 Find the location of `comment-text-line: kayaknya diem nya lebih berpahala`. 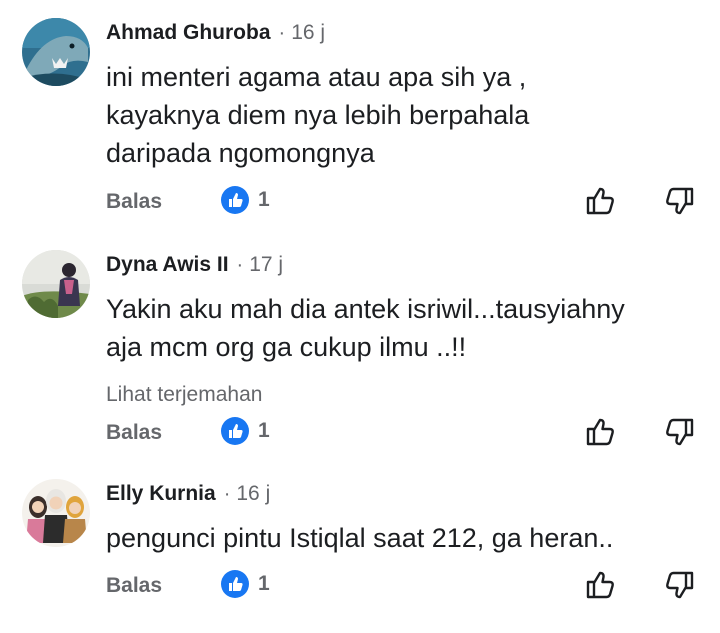

comment-text-line: kayaknya diem nya lebih berpahala is located at coordinates (318, 115).